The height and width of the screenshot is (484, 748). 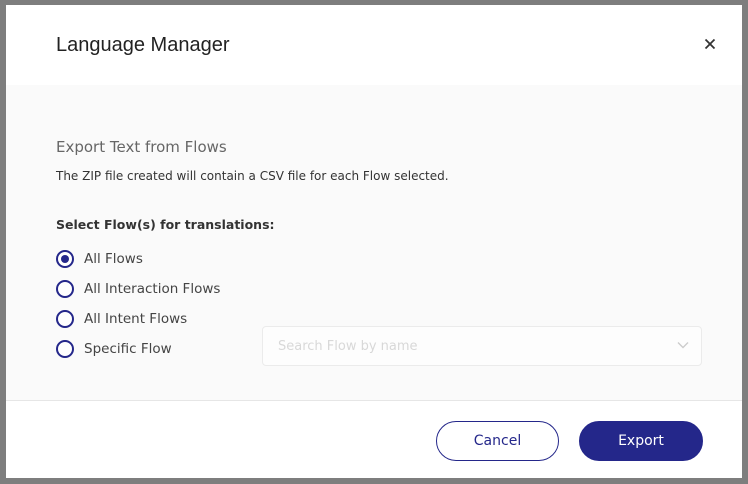 I want to click on search-flow-select: Search Flow by name, so click(x=482, y=346).